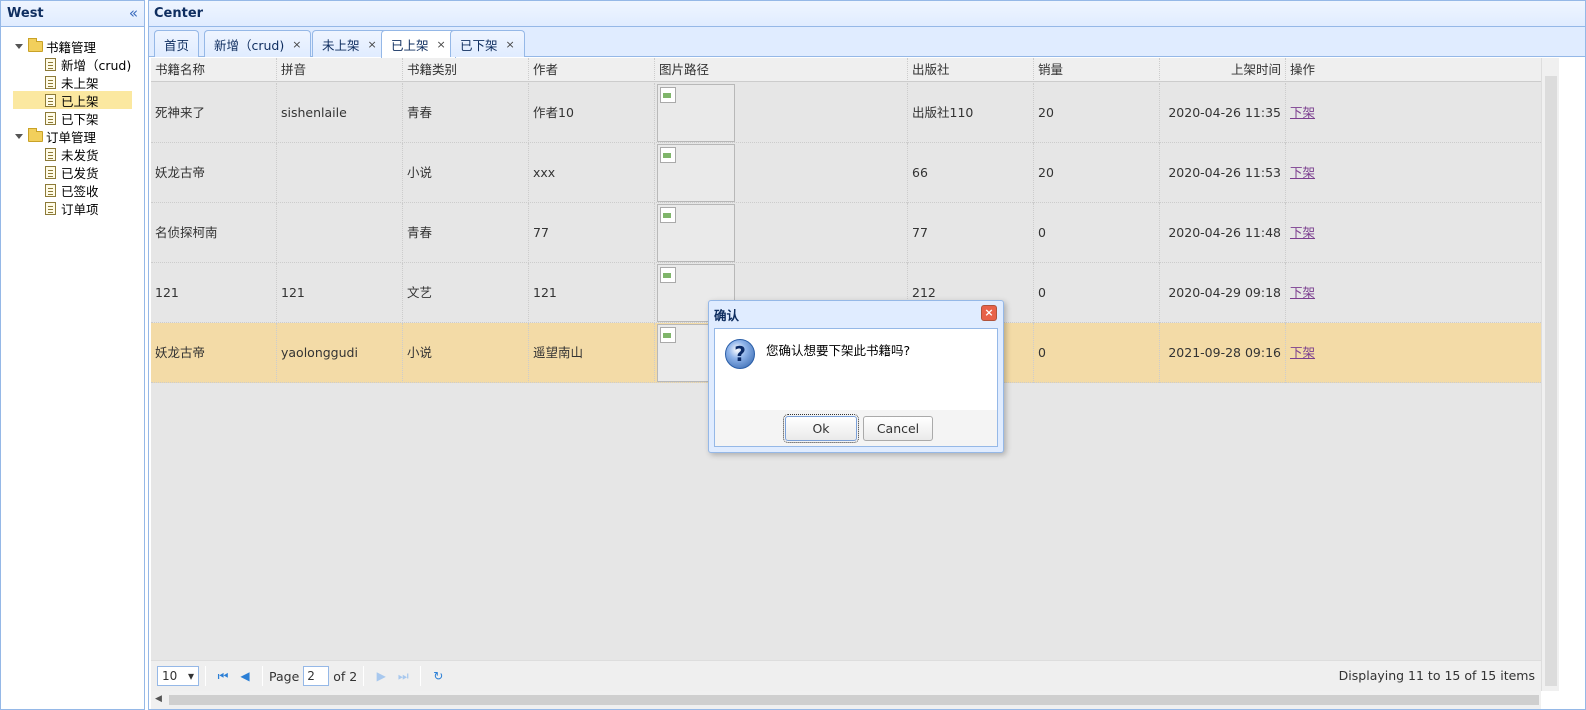 This screenshot has width=1586, height=710. I want to click on table-row: 名侦探柯南 青春 77 77 0 2020-04-26 11:48 下架, so click(846, 233).